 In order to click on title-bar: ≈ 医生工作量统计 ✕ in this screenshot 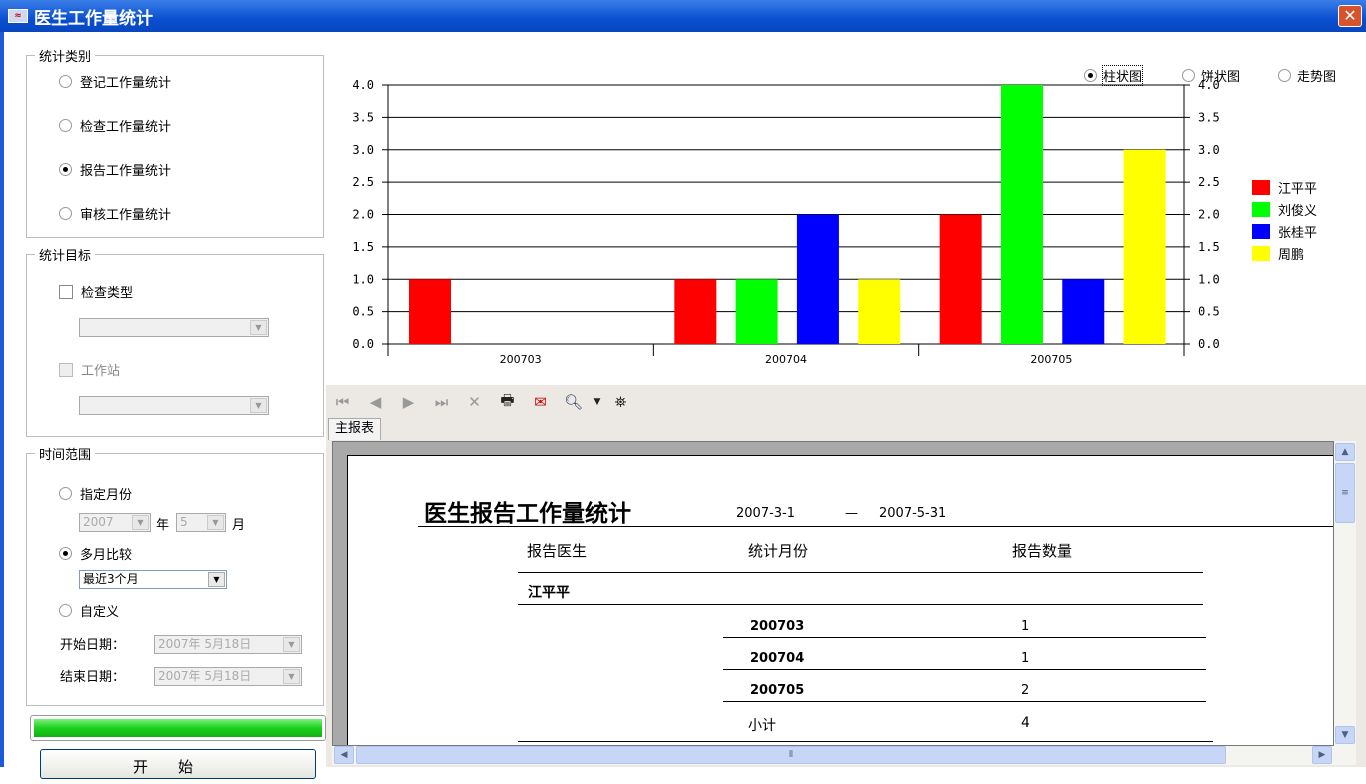, I will do `click(683, 16)`.